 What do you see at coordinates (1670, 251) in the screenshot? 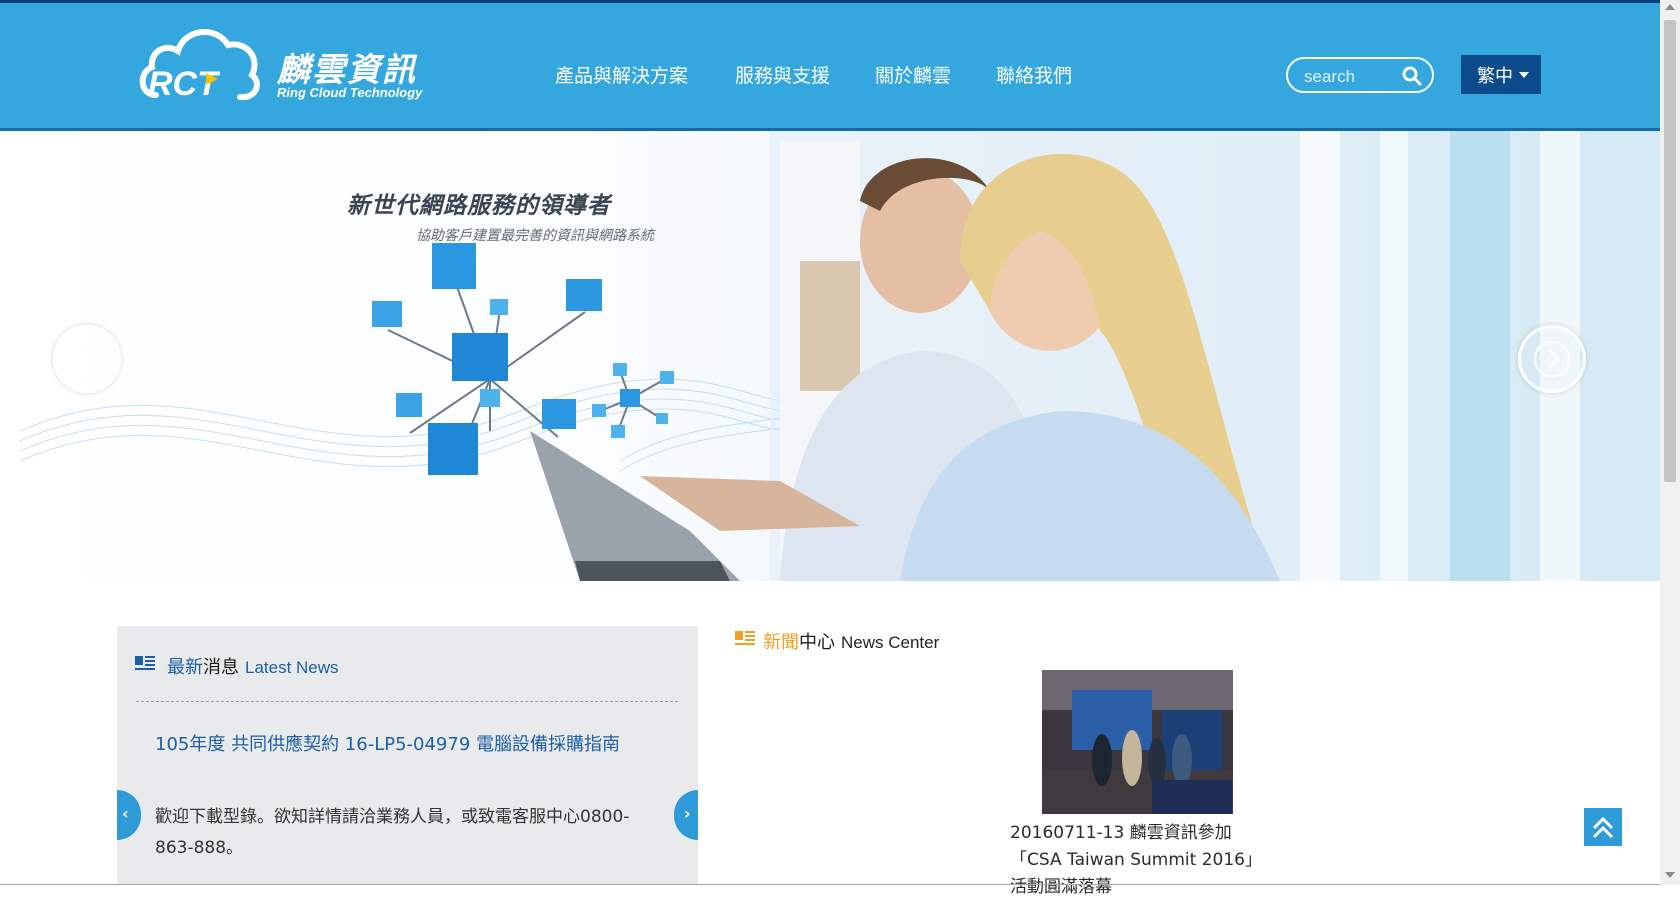
I see `scroll-thumb` at bounding box center [1670, 251].